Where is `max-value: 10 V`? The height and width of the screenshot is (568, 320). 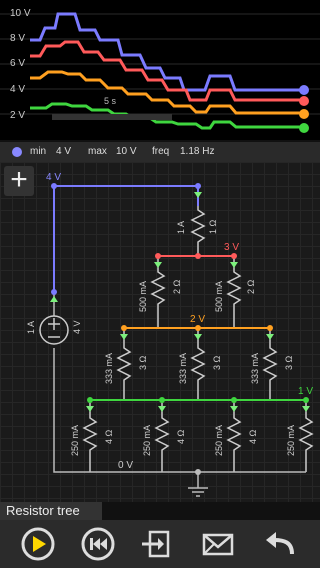
max-value: 10 V is located at coordinates (126, 151).